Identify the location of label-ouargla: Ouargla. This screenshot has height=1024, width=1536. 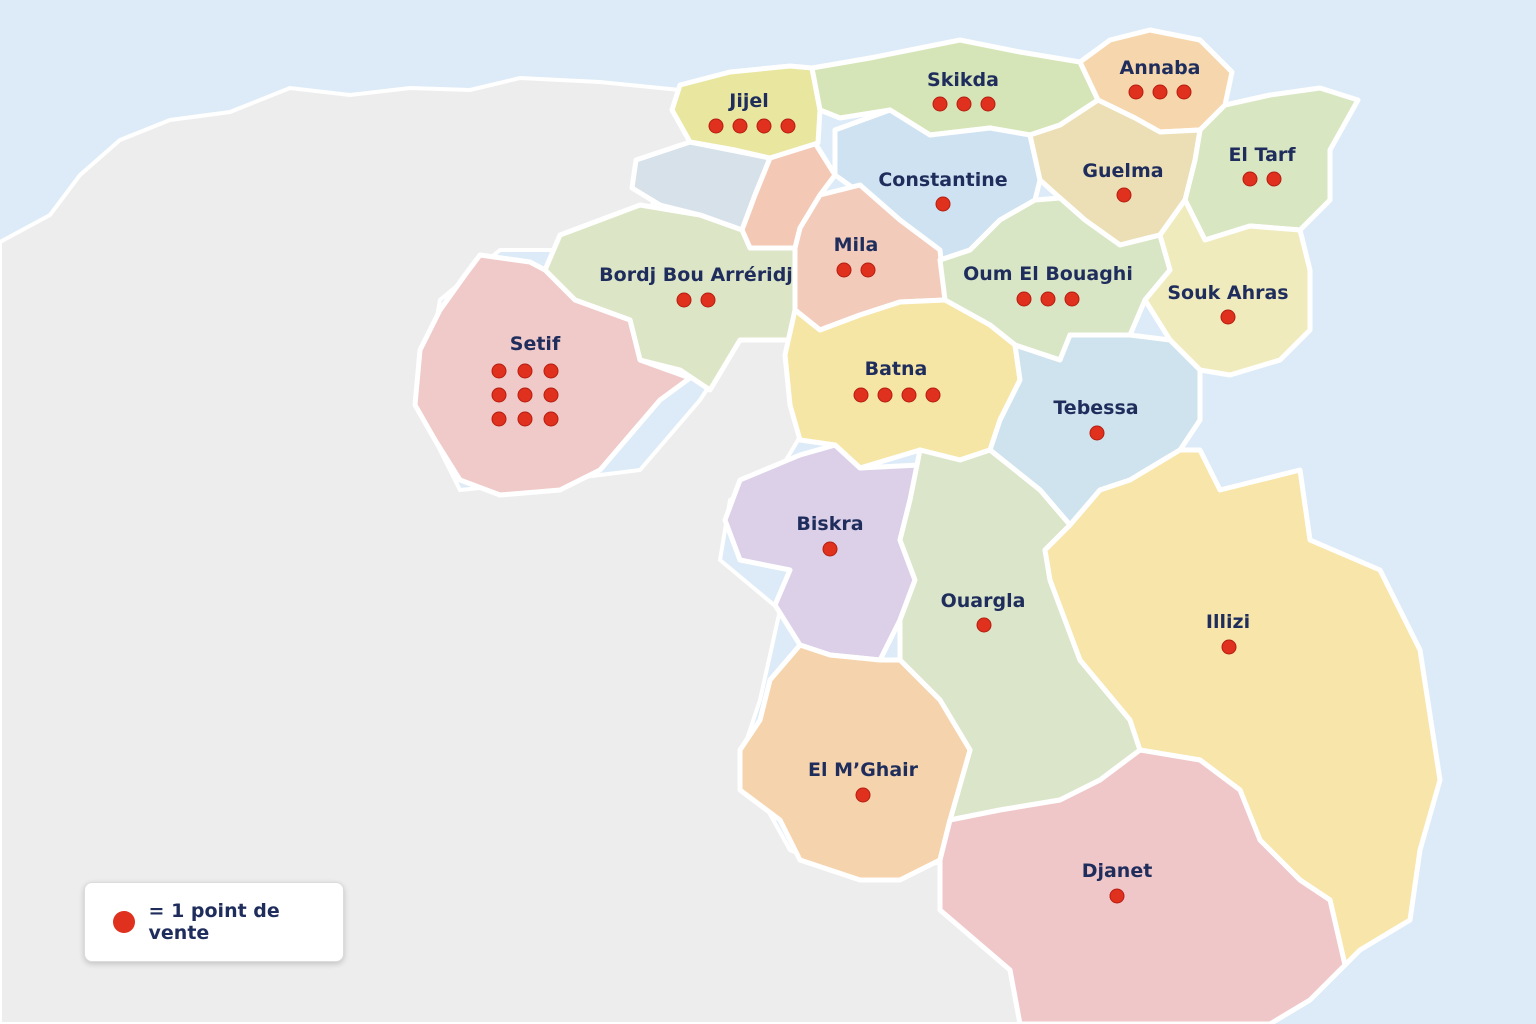
(983, 601).